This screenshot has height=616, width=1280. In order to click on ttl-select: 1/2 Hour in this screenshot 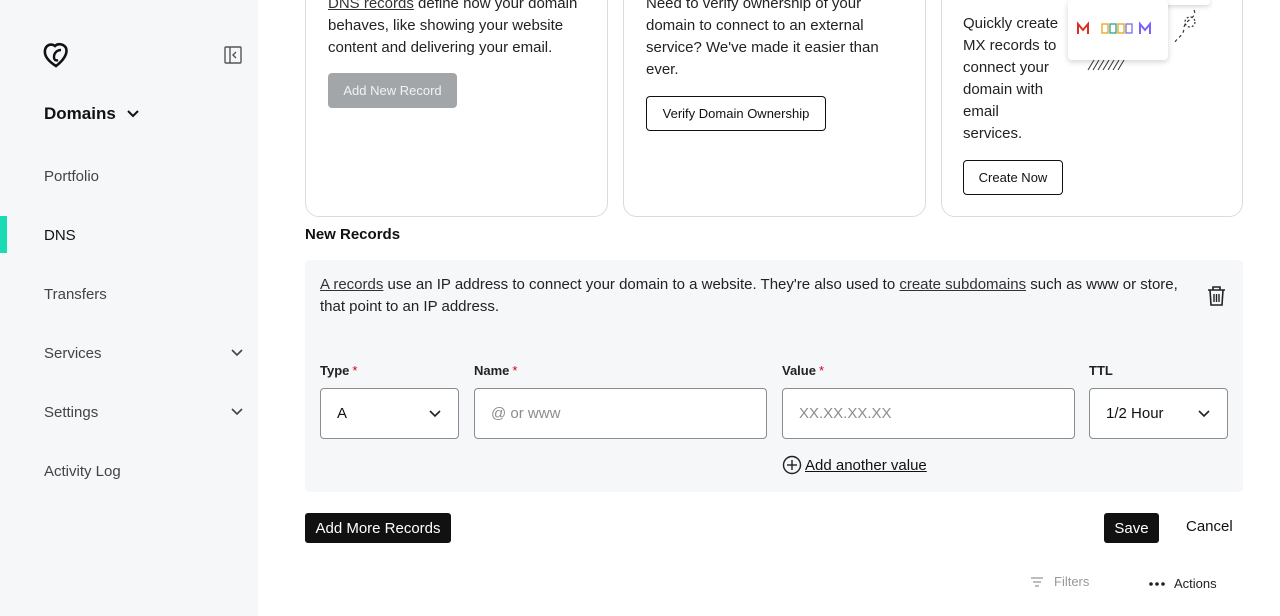, I will do `click(1158, 413)`.